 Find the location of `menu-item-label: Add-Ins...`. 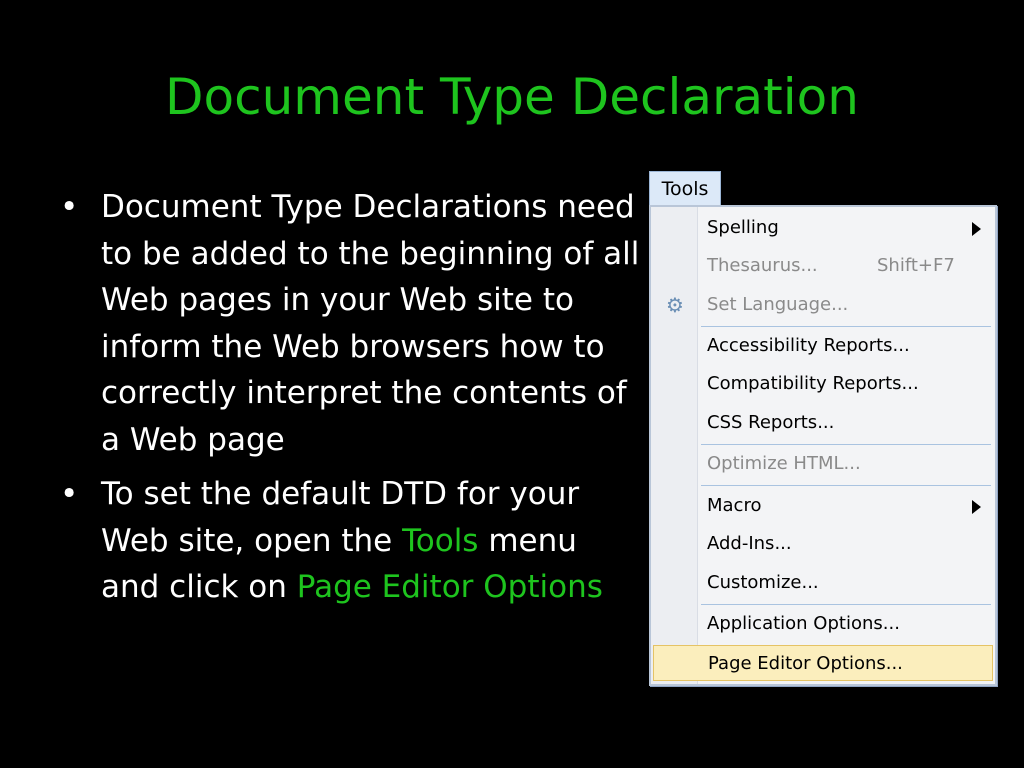

menu-item-label: Add-Ins... is located at coordinates (749, 543).